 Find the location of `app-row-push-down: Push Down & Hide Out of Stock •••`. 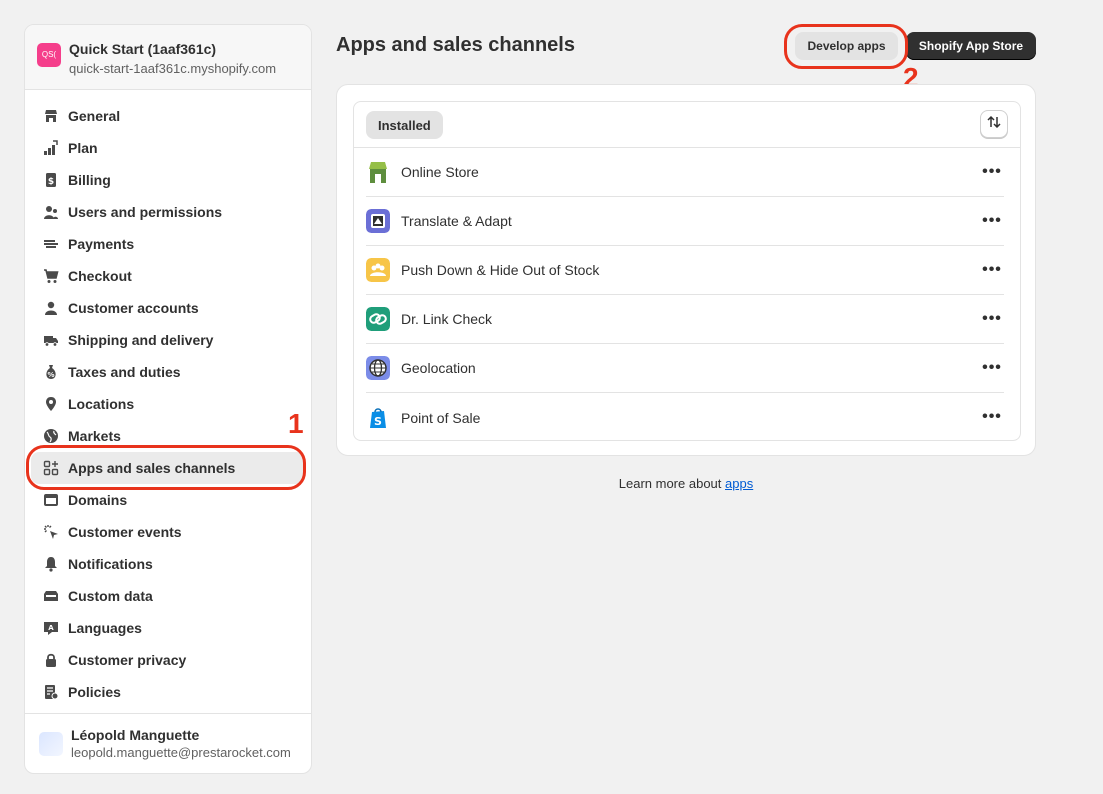

app-row-push-down: Push Down & Hide Out of Stock ••• is located at coordinates (685, 270).